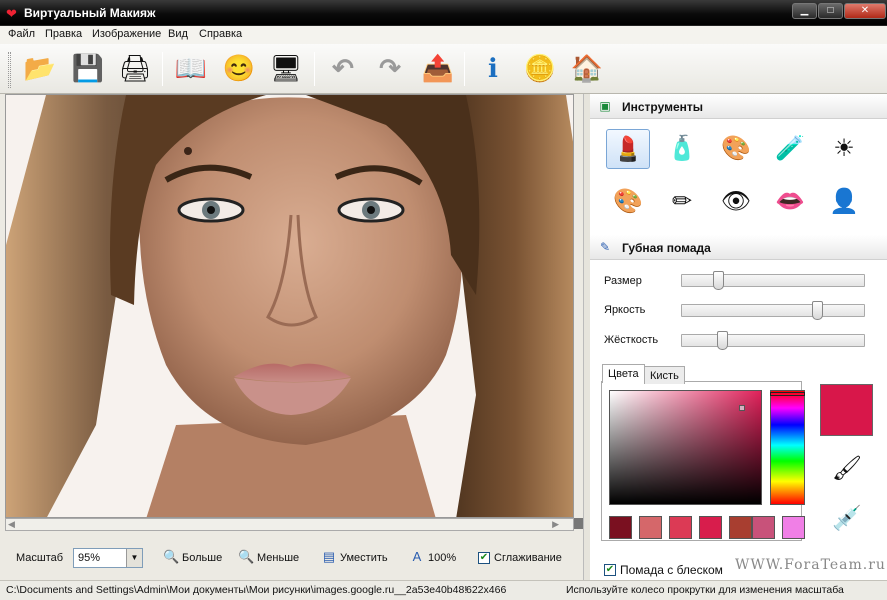 This screenshot has height=600, width=887. I want to click on fit-button: ▤ Уместить, so click(358, 558).